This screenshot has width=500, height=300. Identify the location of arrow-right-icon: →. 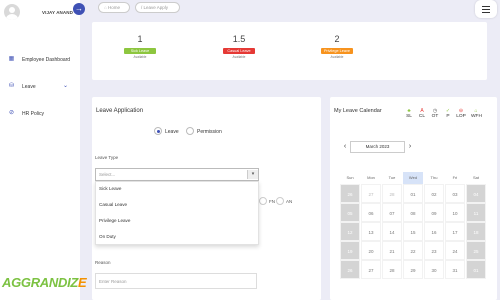
(79, 8).